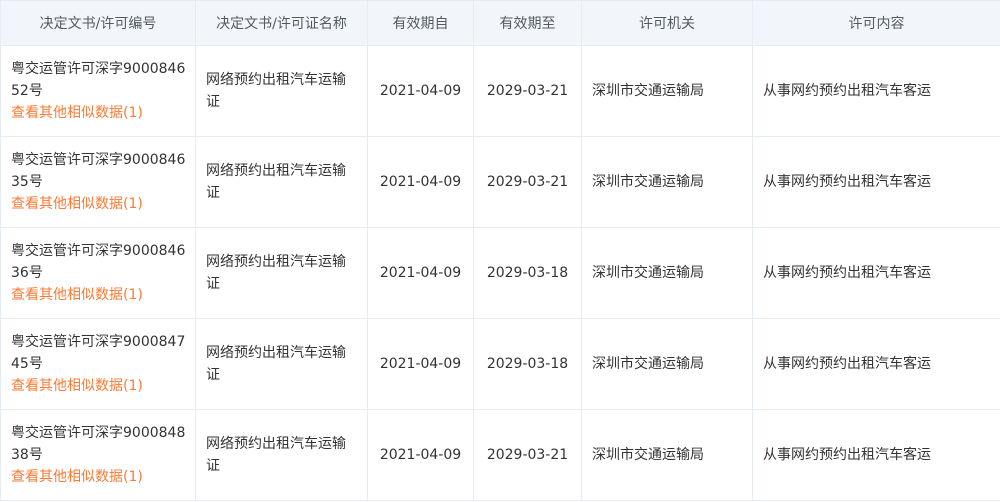 This screenshot has height=502, width=1000. I want to click on header-valid-from: 有效期自, so click(420, 23).